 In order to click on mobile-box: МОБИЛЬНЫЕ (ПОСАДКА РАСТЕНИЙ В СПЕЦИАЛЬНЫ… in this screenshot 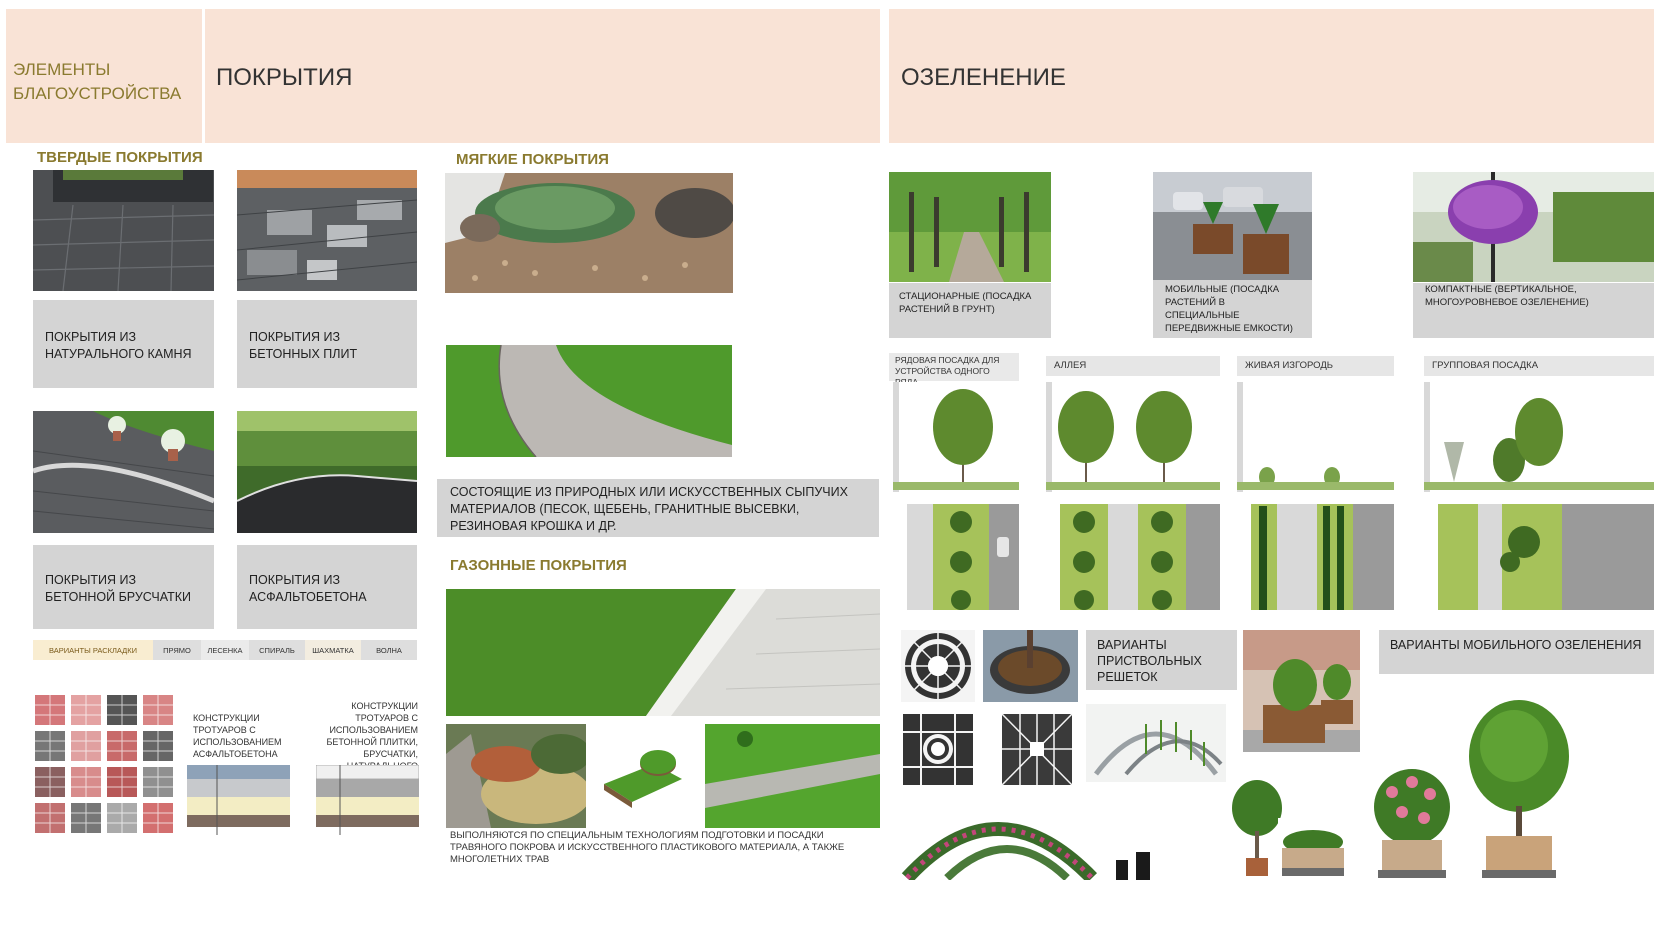, I will do `click(1232, 309)`.